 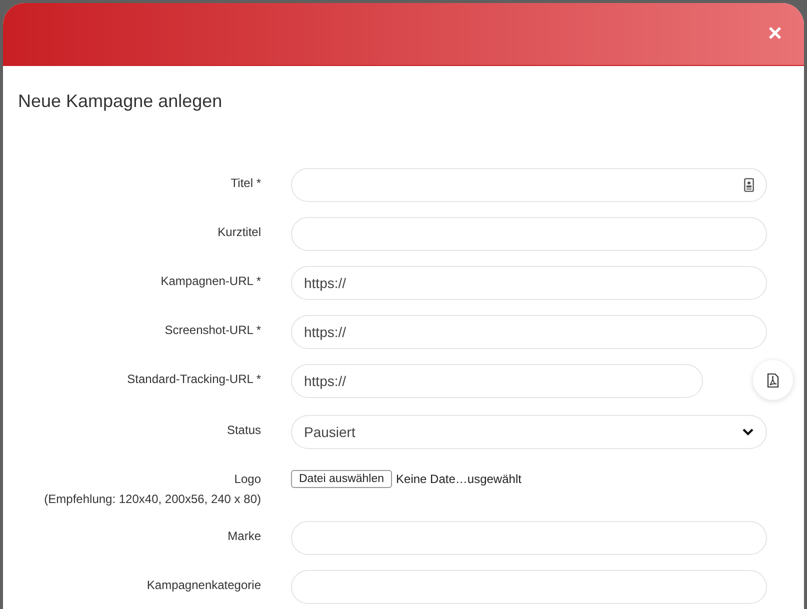 I want to click on field-label: Kampagnenkategorie, so click(x=203, y=585).